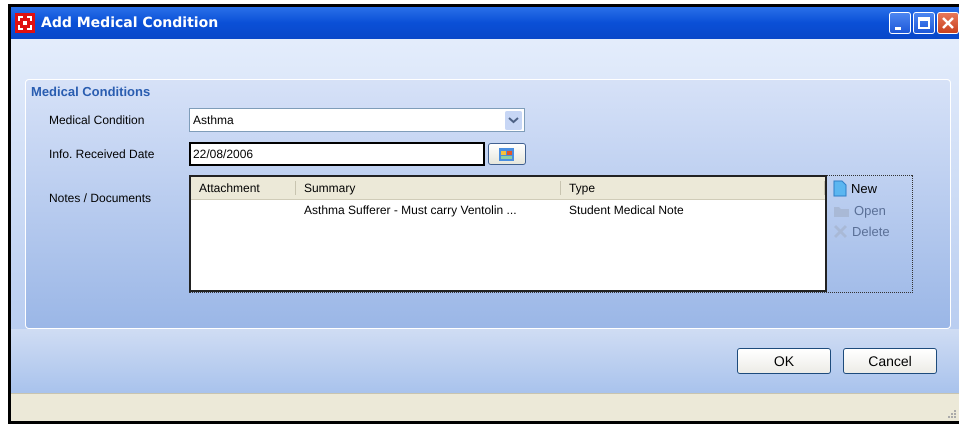 Image resolution: width=959 pixels, height=428 pixels. What do you see at coordinates (428, 188) in the screenshot?
I see `column-header: Summary` at bounding box center [428, 188].